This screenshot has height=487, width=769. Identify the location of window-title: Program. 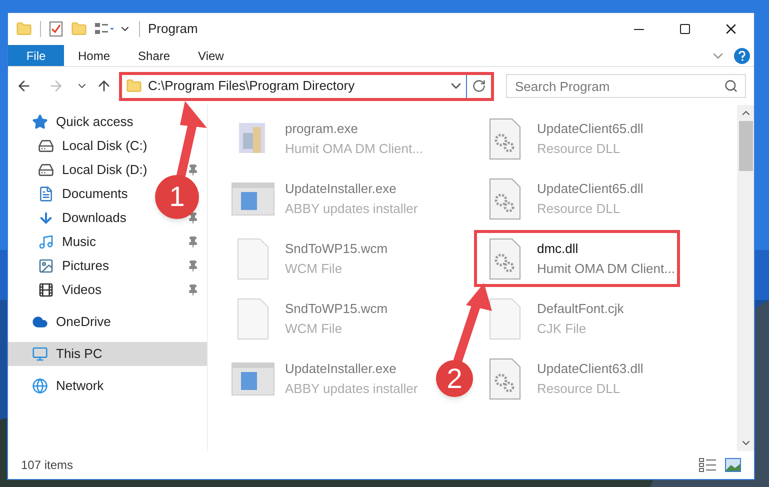
(173, 29).